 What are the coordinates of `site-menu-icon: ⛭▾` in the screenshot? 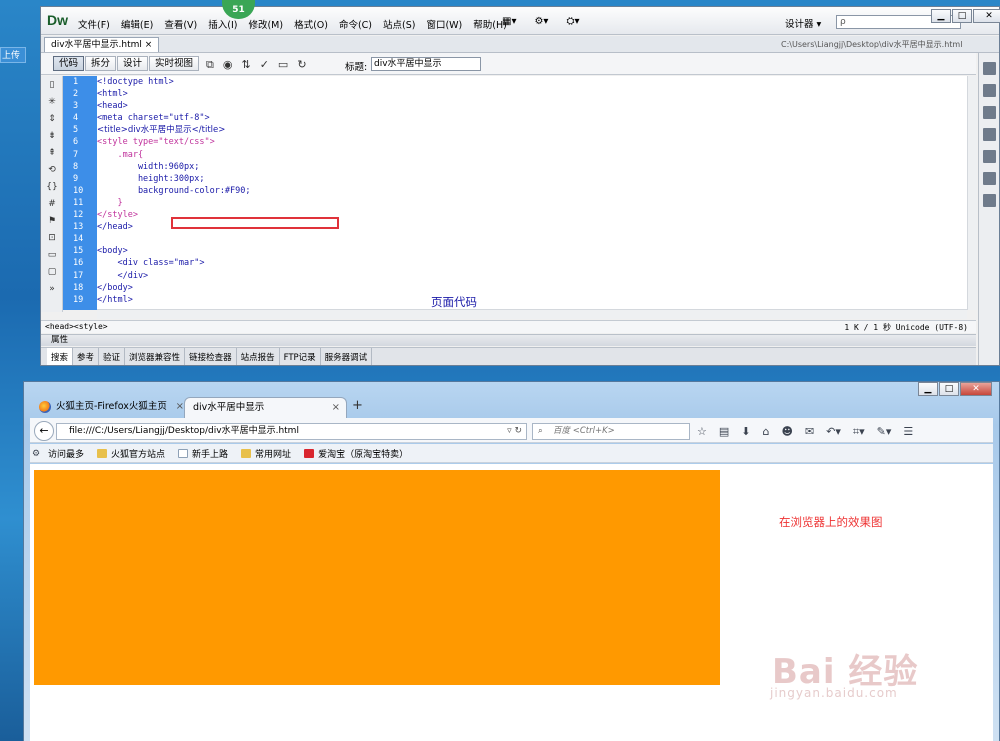 It's located at (572, 21).